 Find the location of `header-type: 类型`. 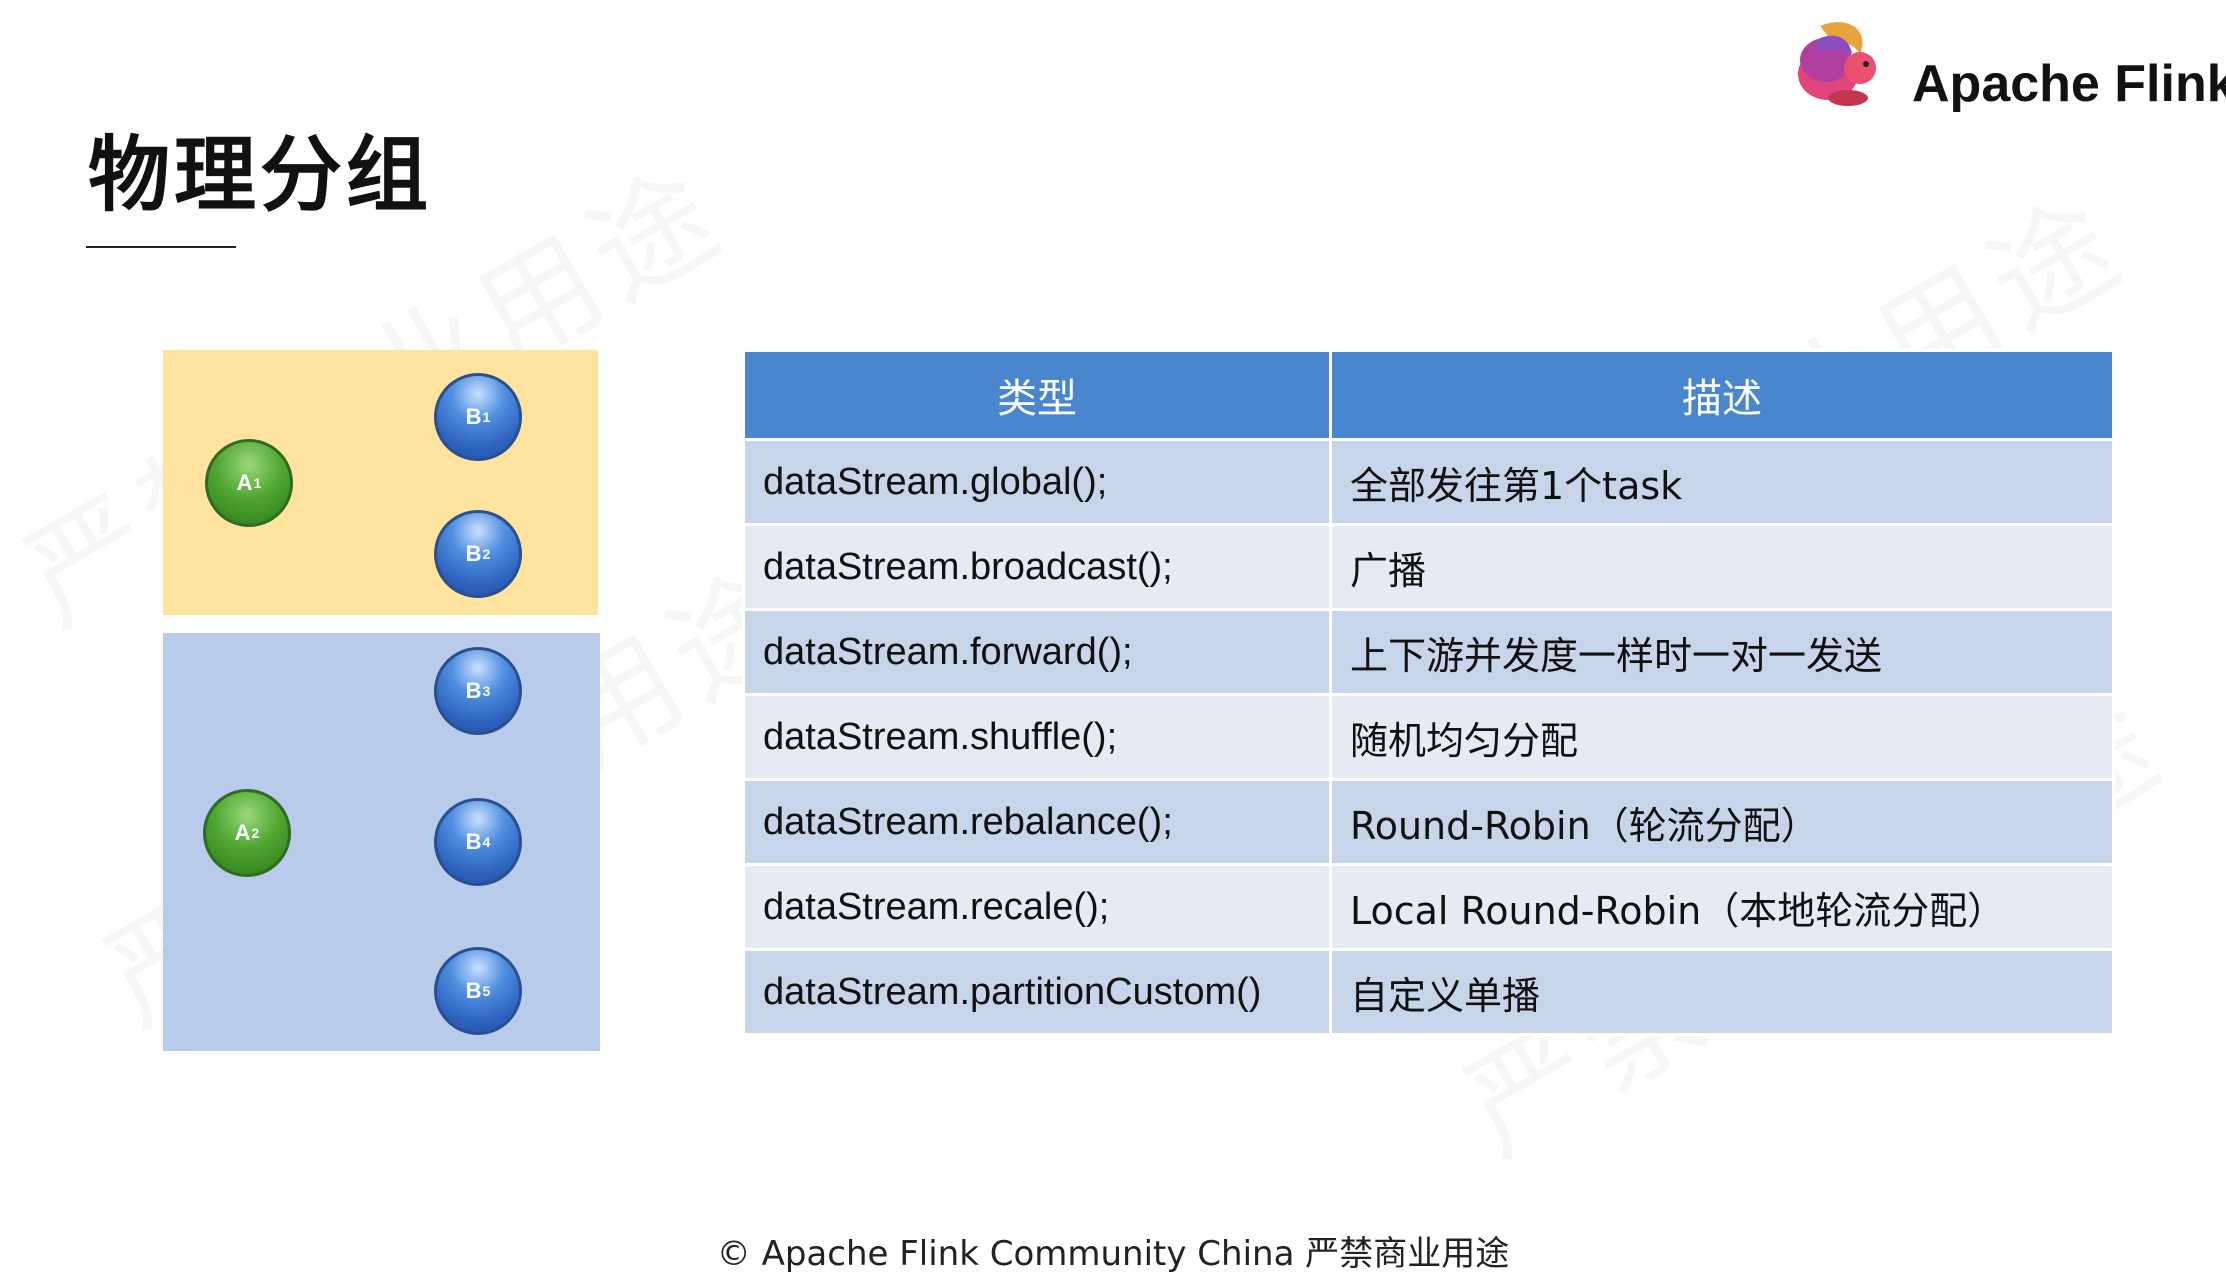

header-type: 类型 is located at coordinates (1037, 395).